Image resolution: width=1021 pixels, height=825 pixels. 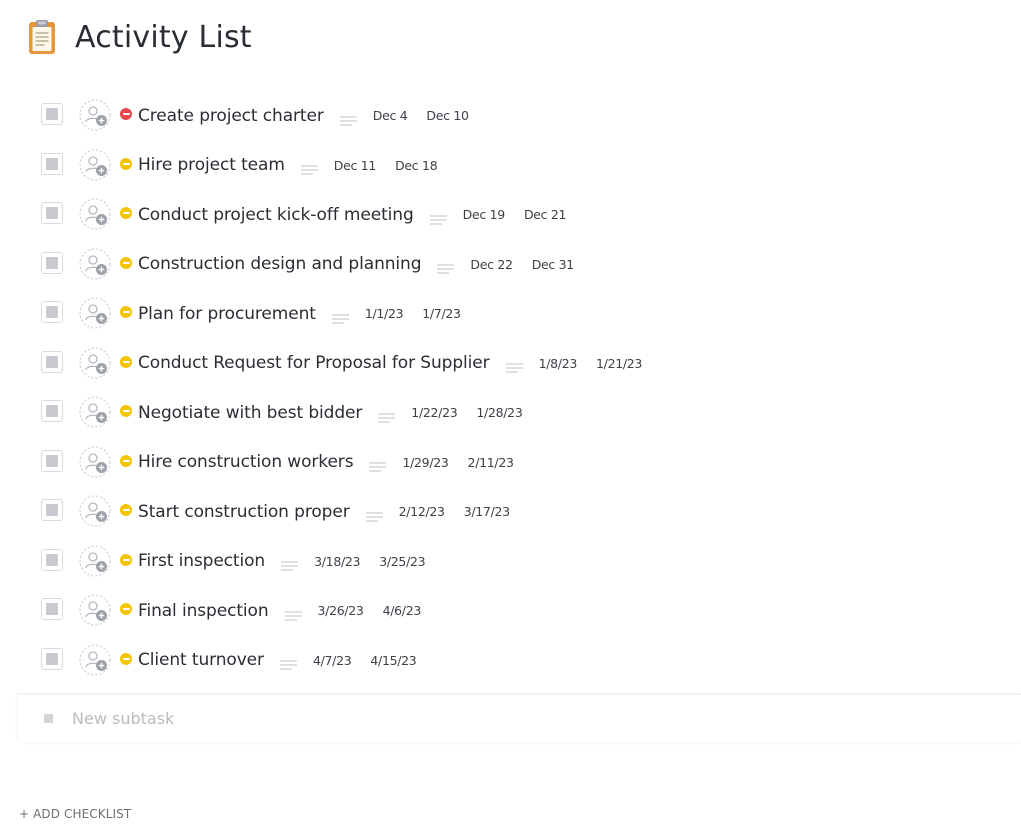 What do you see at coordinates (201, 561) in the screenshot?
I see `task-name: First inspection` at bounding box center [201, 561].